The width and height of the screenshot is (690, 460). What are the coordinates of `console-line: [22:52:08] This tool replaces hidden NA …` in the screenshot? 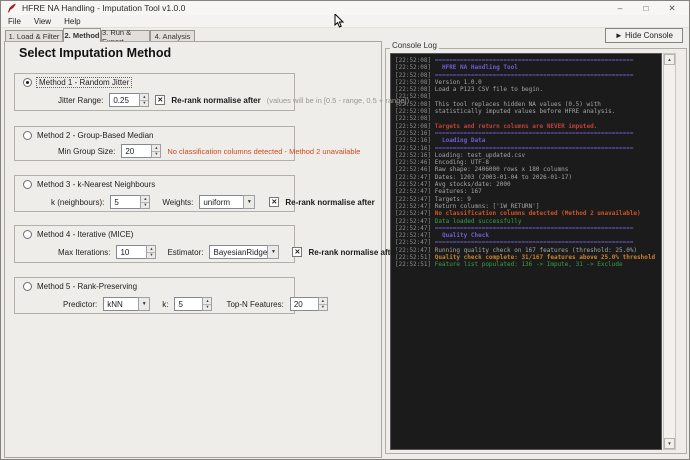 It's located at (498, 104).